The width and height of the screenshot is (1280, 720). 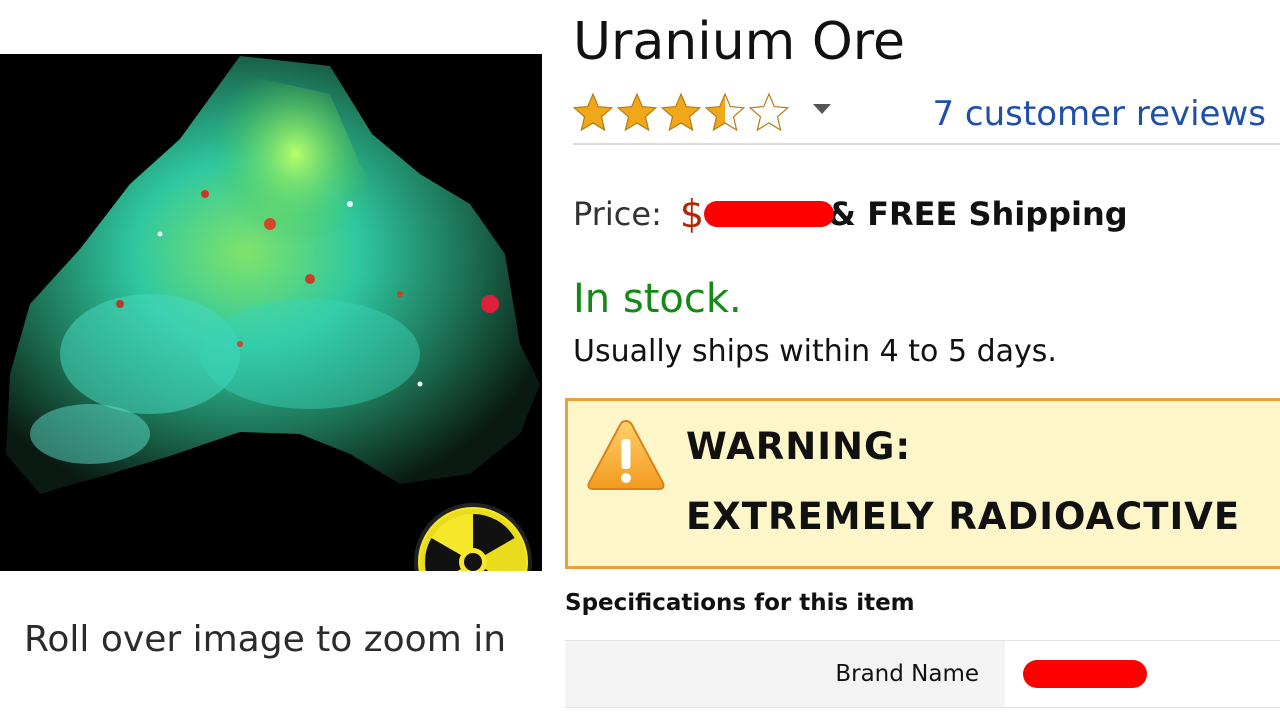 What do you see at coordinates (1099, 114) in the screenshot?
I see `customer-reviews-link: 7 customer reviews` at bounding box center [1099, 114].